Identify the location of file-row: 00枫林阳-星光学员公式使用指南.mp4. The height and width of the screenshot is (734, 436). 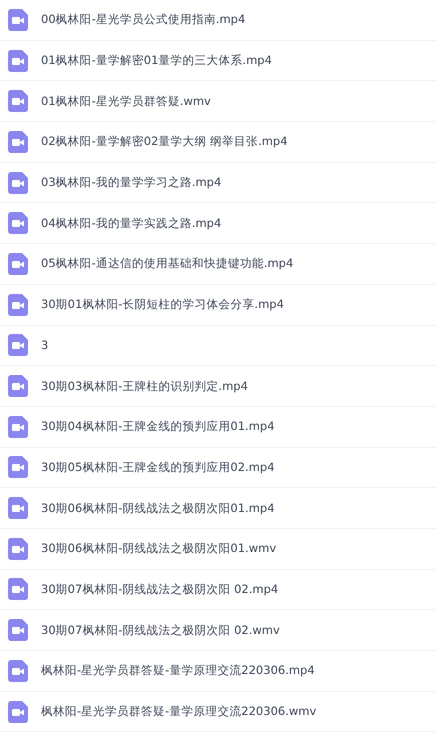
(218, 20).